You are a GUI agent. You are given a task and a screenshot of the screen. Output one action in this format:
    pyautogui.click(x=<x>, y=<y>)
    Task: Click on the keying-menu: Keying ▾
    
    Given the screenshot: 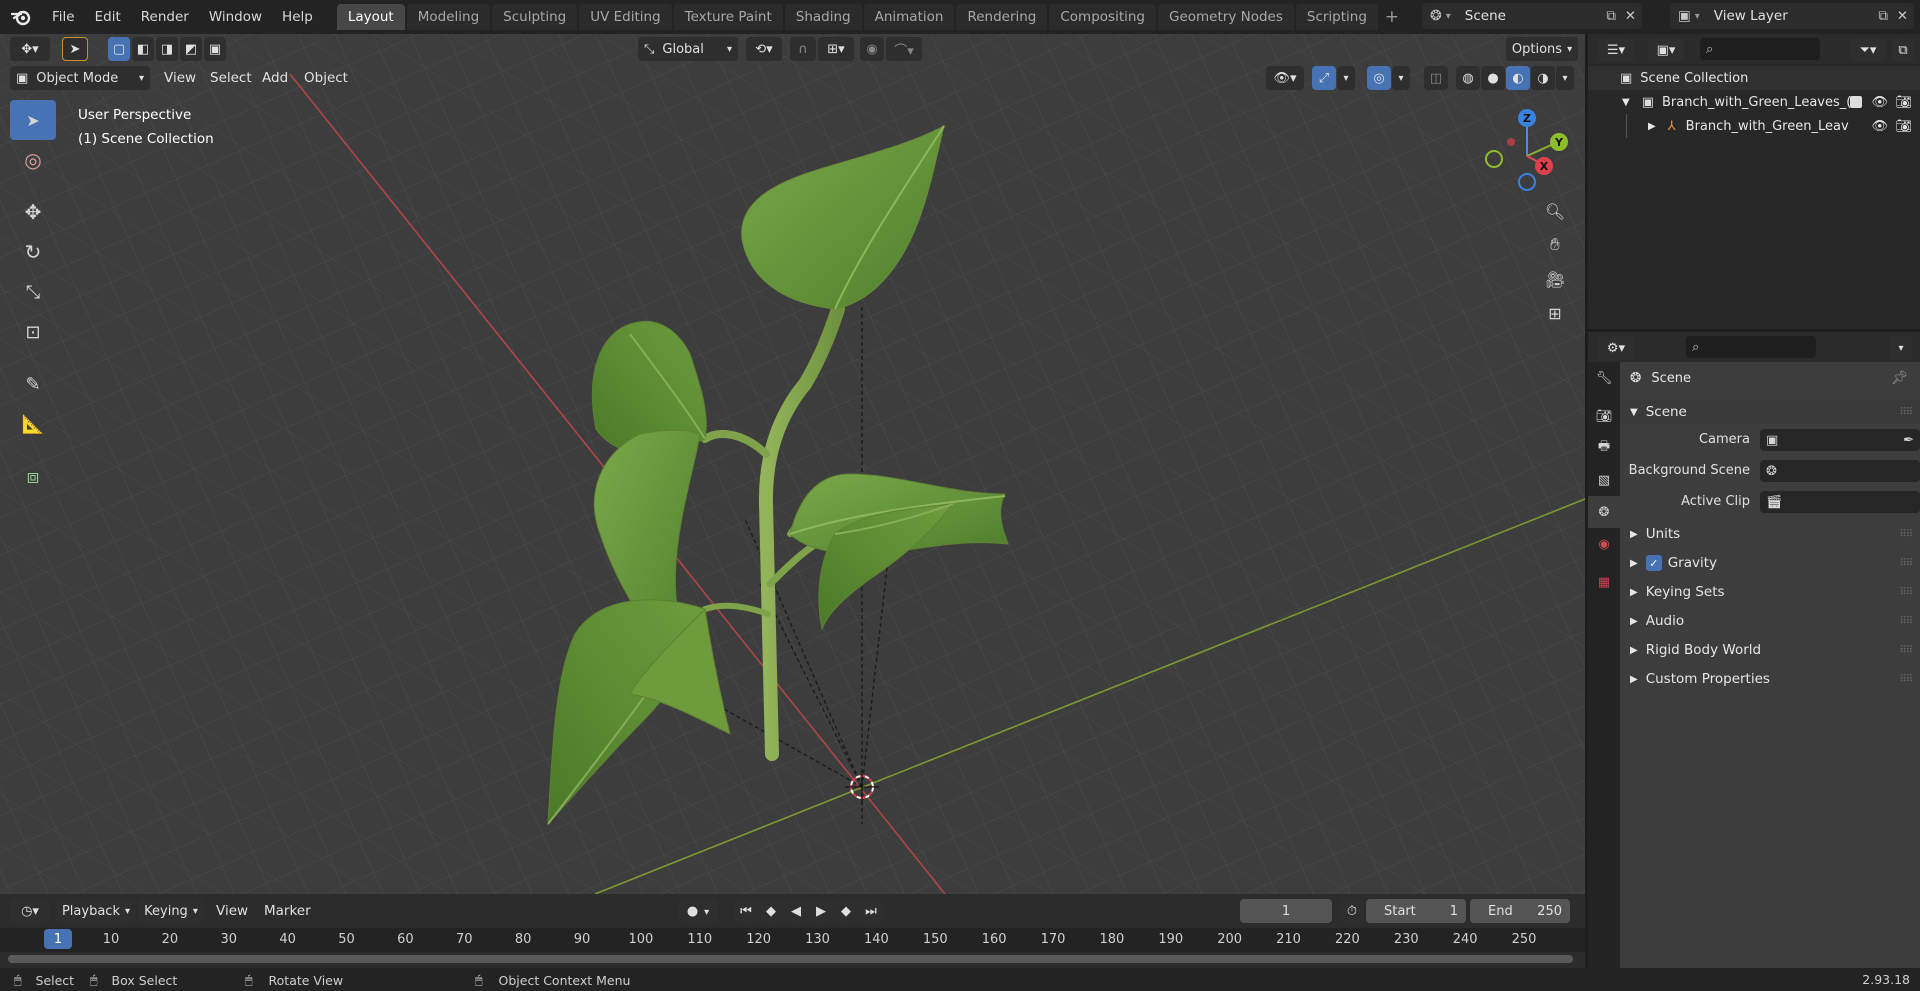 What is the action you would take?
    pyautogui.click(x=171, y=911)
    